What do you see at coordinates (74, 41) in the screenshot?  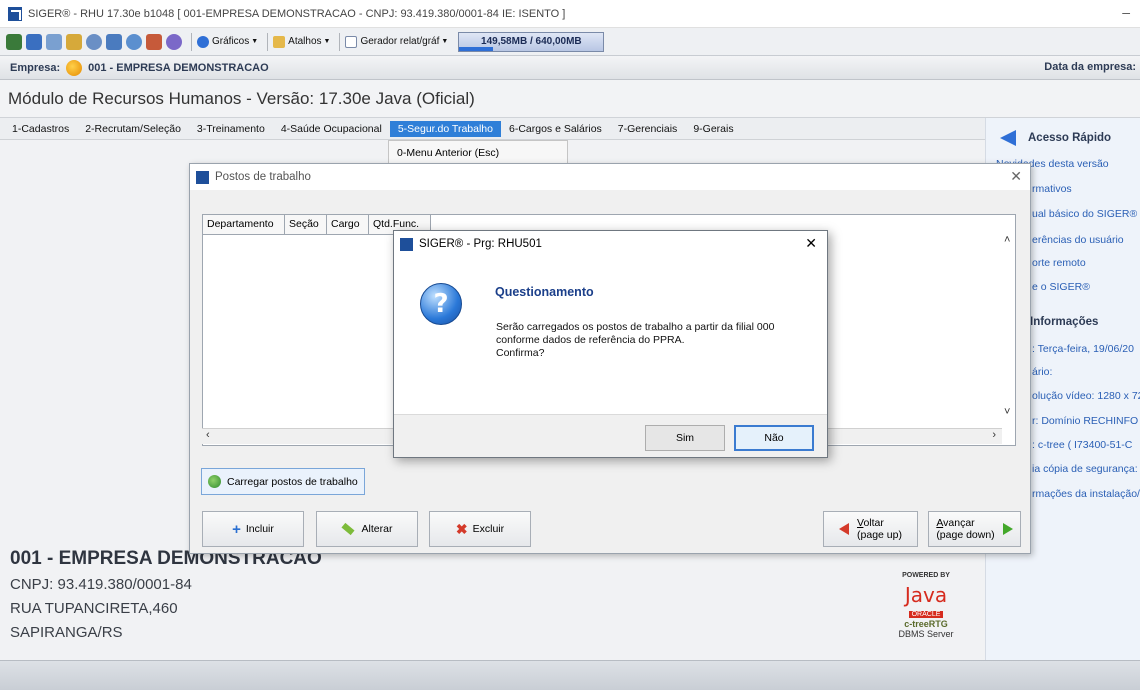 I see `folder-icon` at bounding box center [74, 41].